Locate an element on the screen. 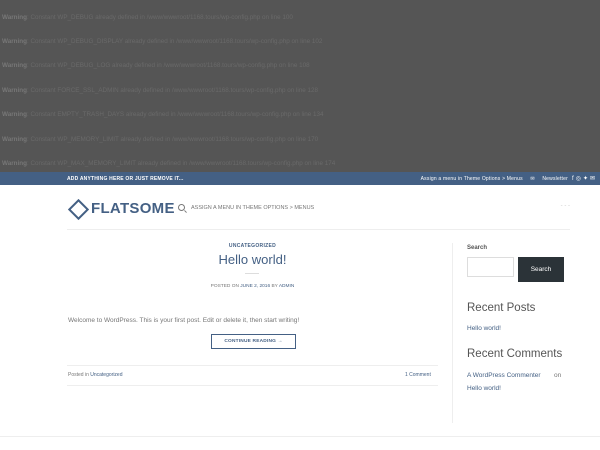  continue-reading-button: CONTINUE READING → is located at coordinates (253, 341).